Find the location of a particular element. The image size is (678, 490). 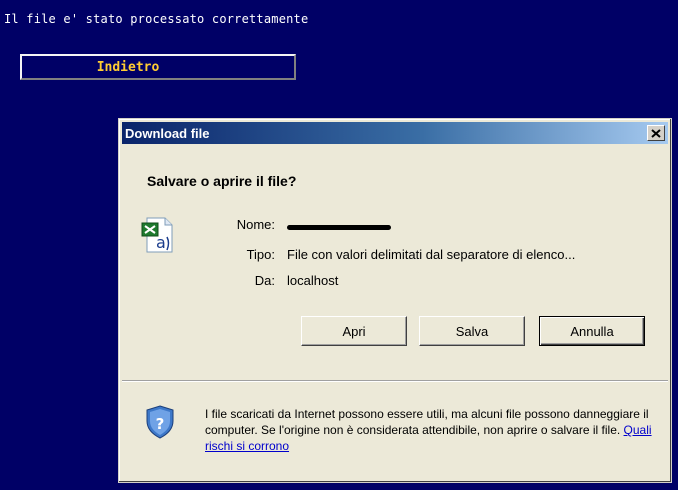

dialog-title: Download file is located at coordinates (167, 133).